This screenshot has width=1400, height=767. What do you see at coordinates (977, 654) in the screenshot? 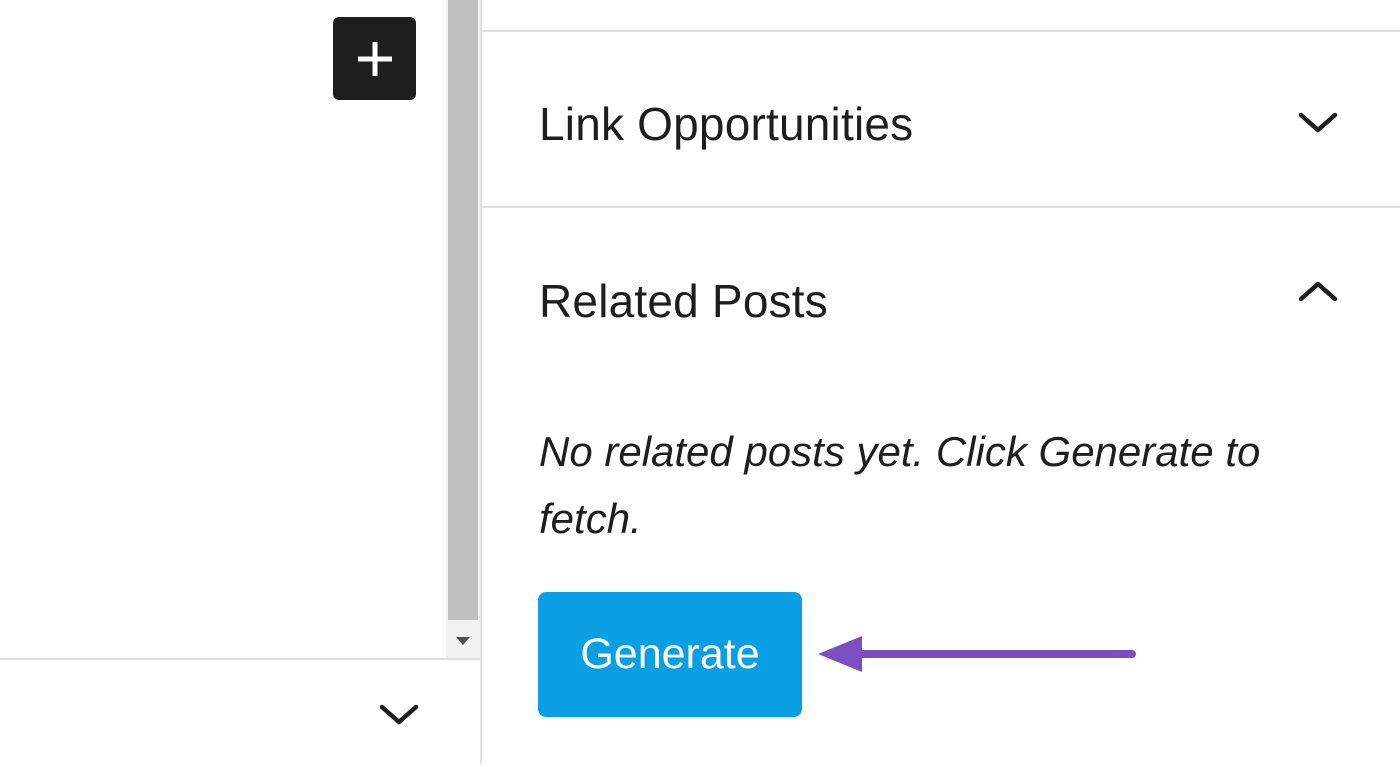
I see `arrow-left-icon` at bounding box center [977, 654].